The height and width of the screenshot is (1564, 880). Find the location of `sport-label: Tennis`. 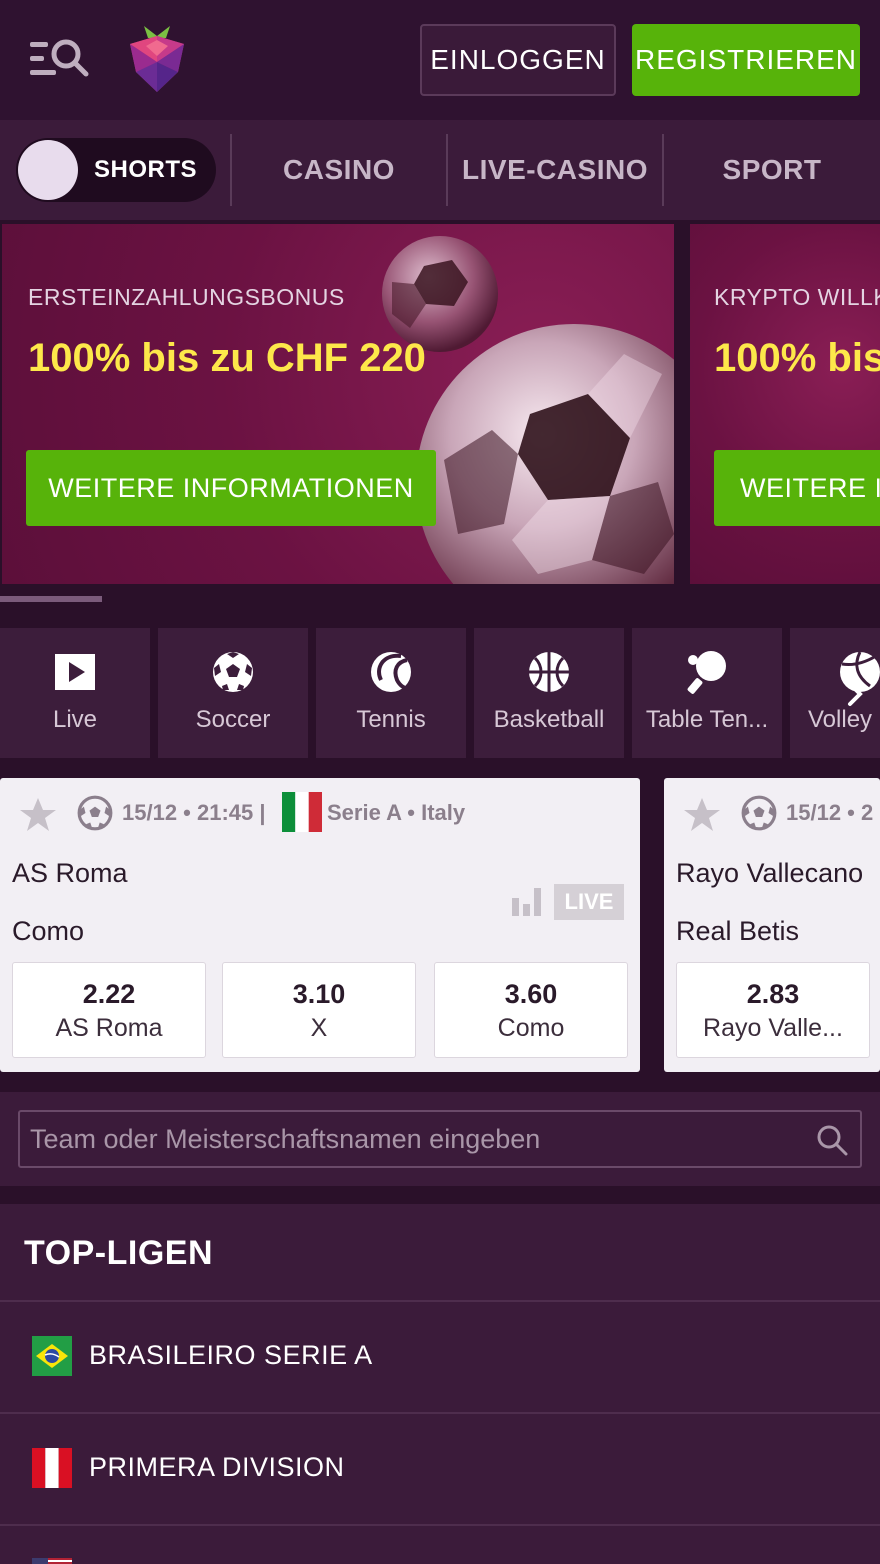

sport-label: Tennis is located at coordinates (391, 719).